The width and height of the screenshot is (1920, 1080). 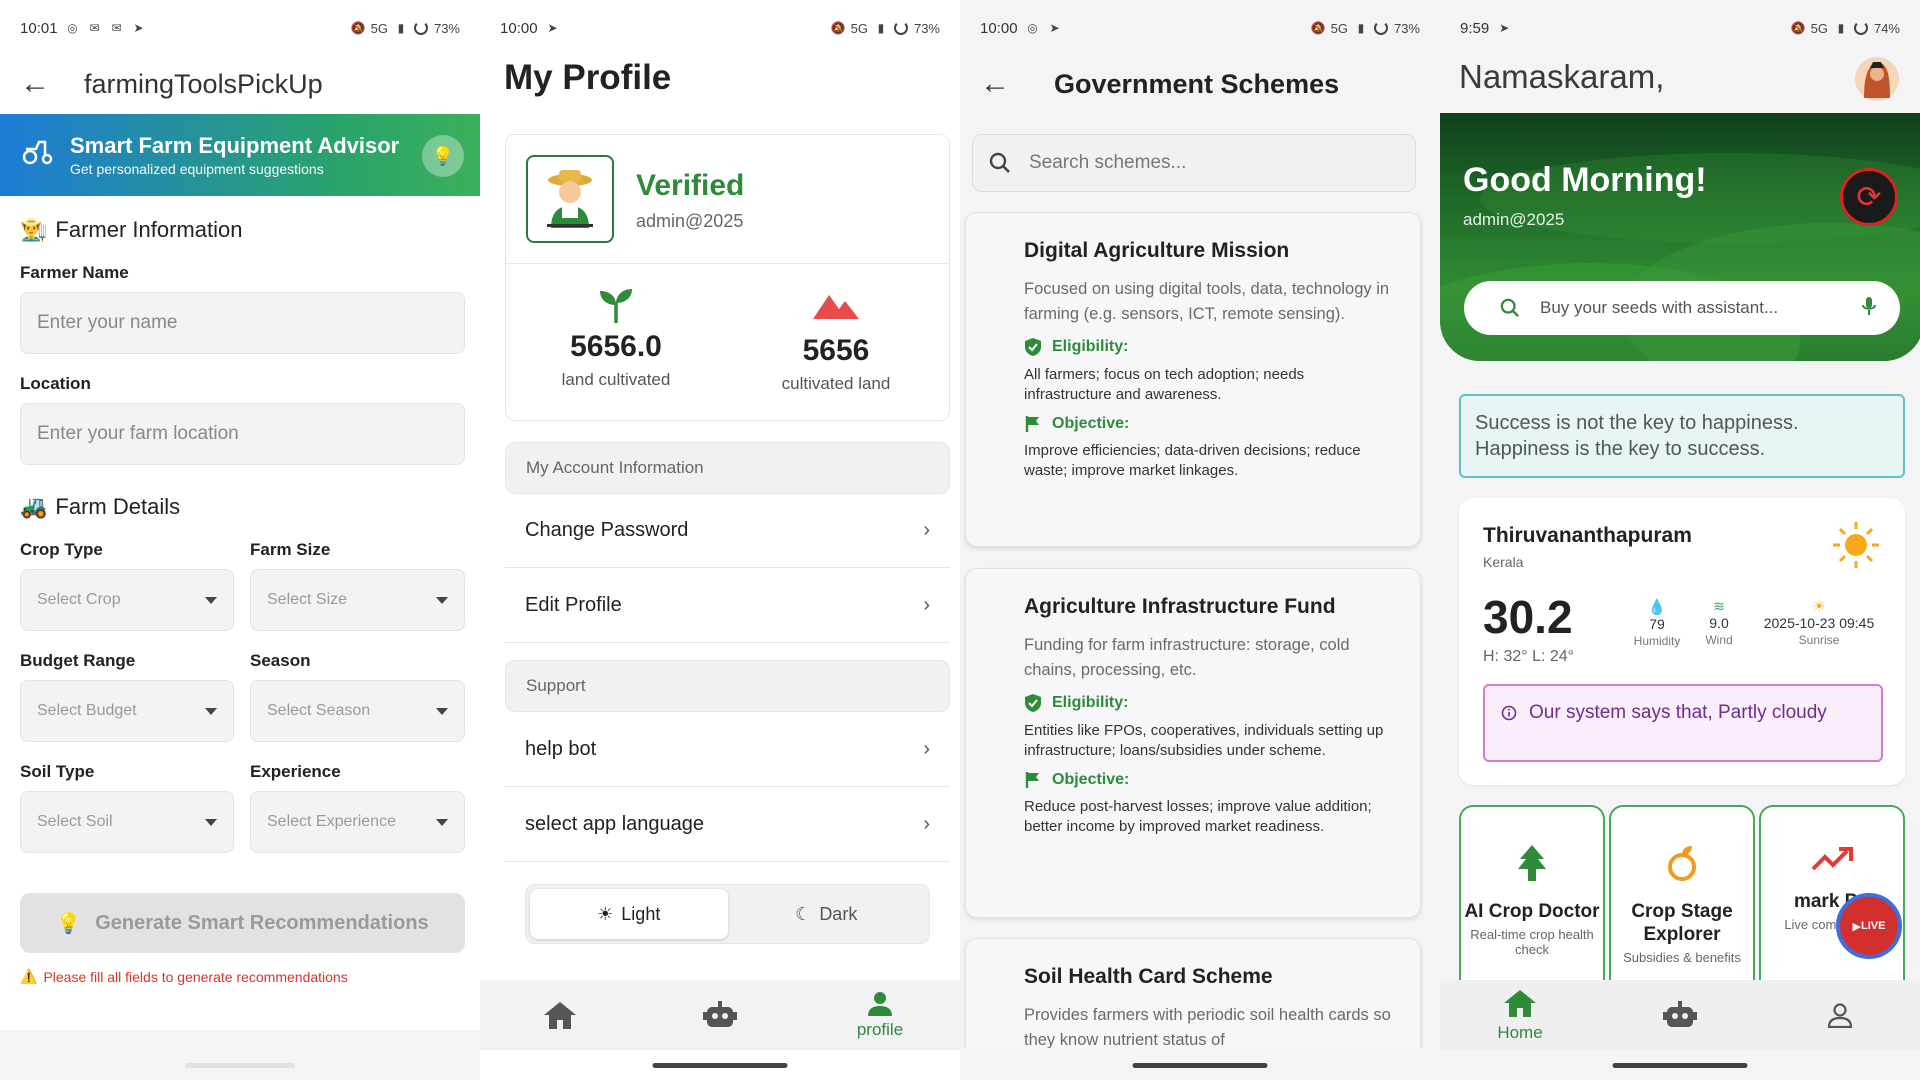 I want to click on experience-select: Select Experience, so click(x=357, y=822).